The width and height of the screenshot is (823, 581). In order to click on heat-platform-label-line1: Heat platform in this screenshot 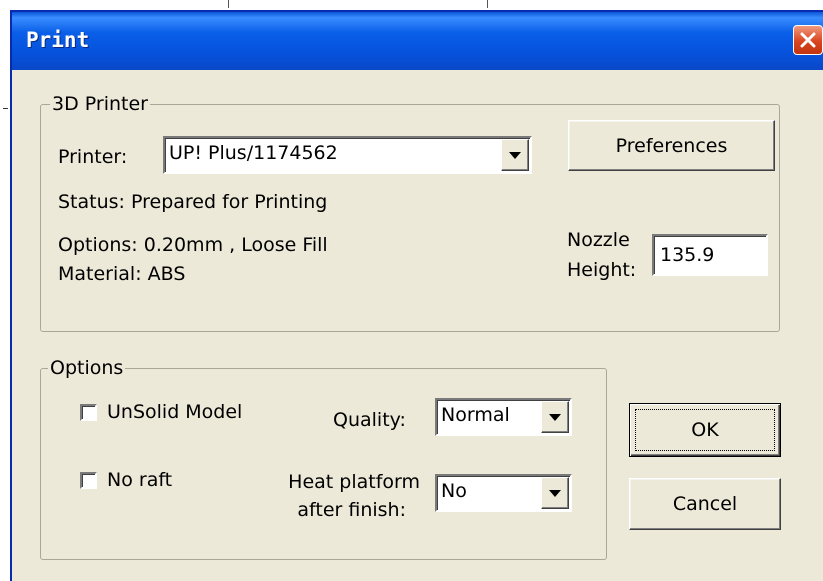, I will do `click(354, 482)`.